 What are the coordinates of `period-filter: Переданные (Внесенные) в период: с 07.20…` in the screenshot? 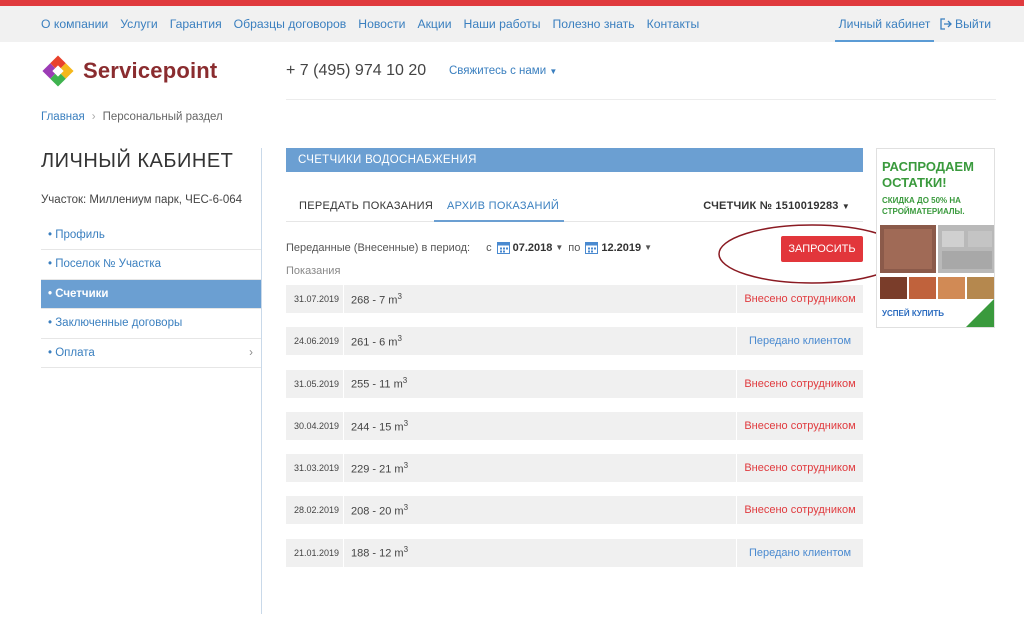 It's located at (469, 247).